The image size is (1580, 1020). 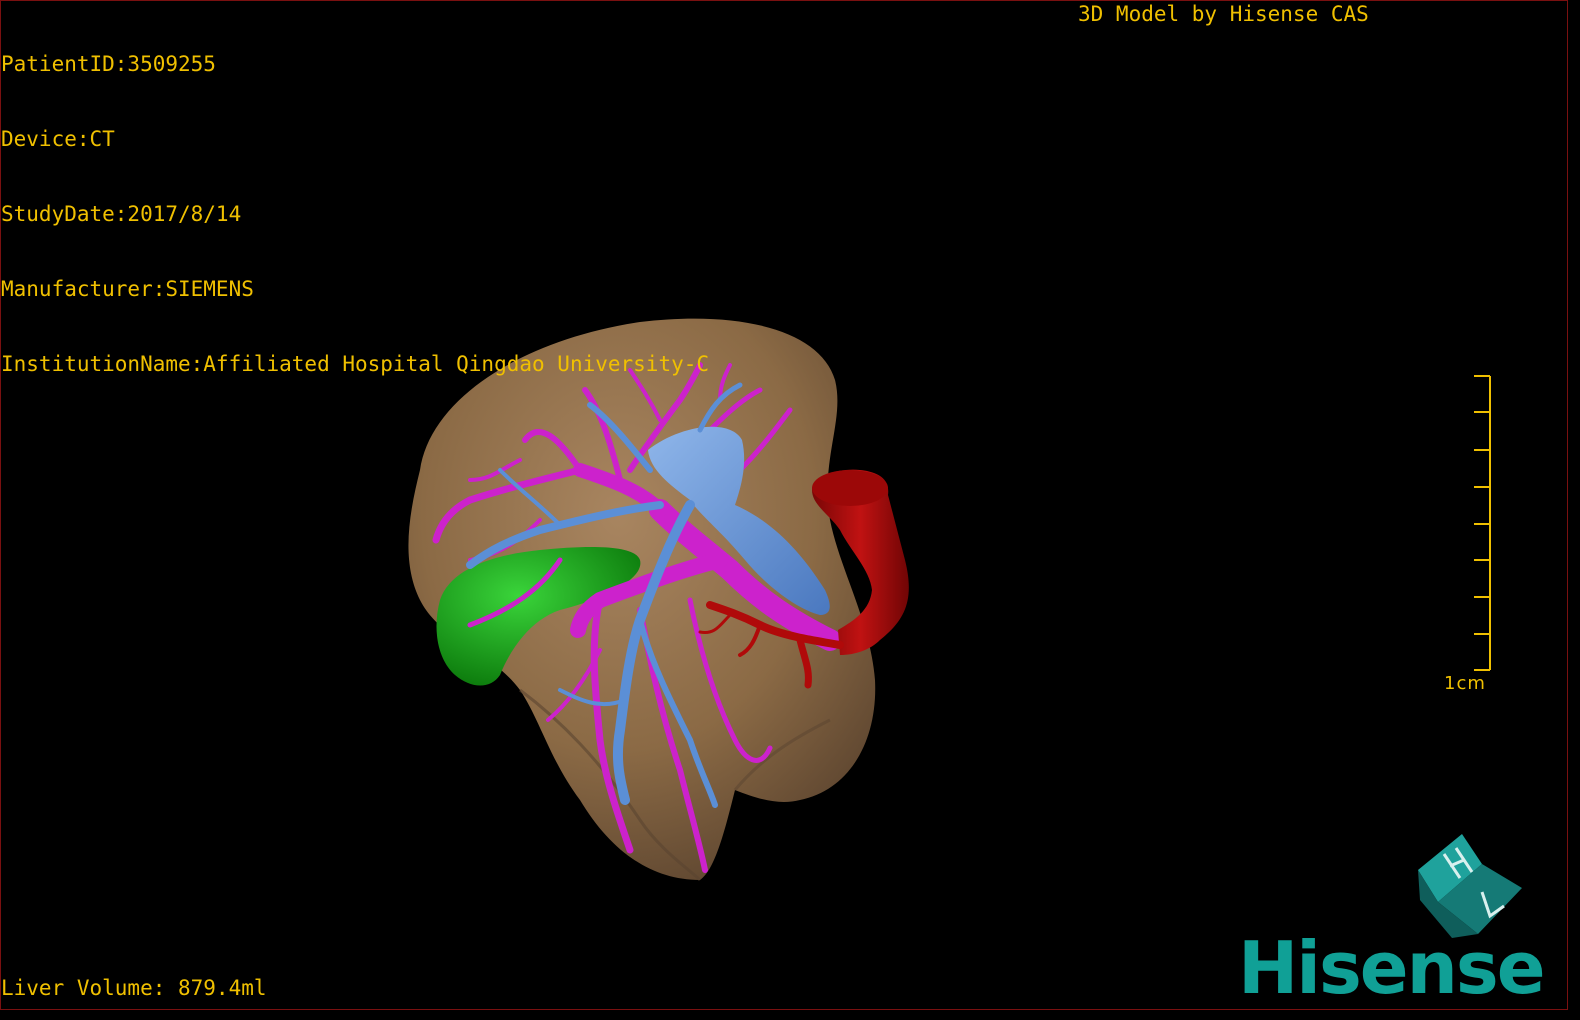 I want to click on hisense-logo: Hisense, so click(x=1392, y=968).